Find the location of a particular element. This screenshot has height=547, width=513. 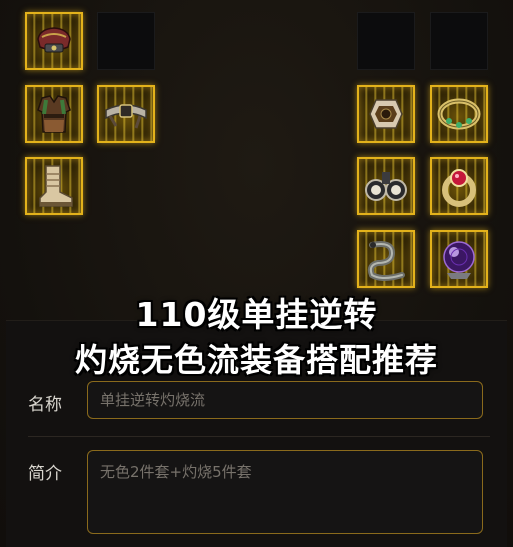

charm-slot is located at coordinates (386, 259).